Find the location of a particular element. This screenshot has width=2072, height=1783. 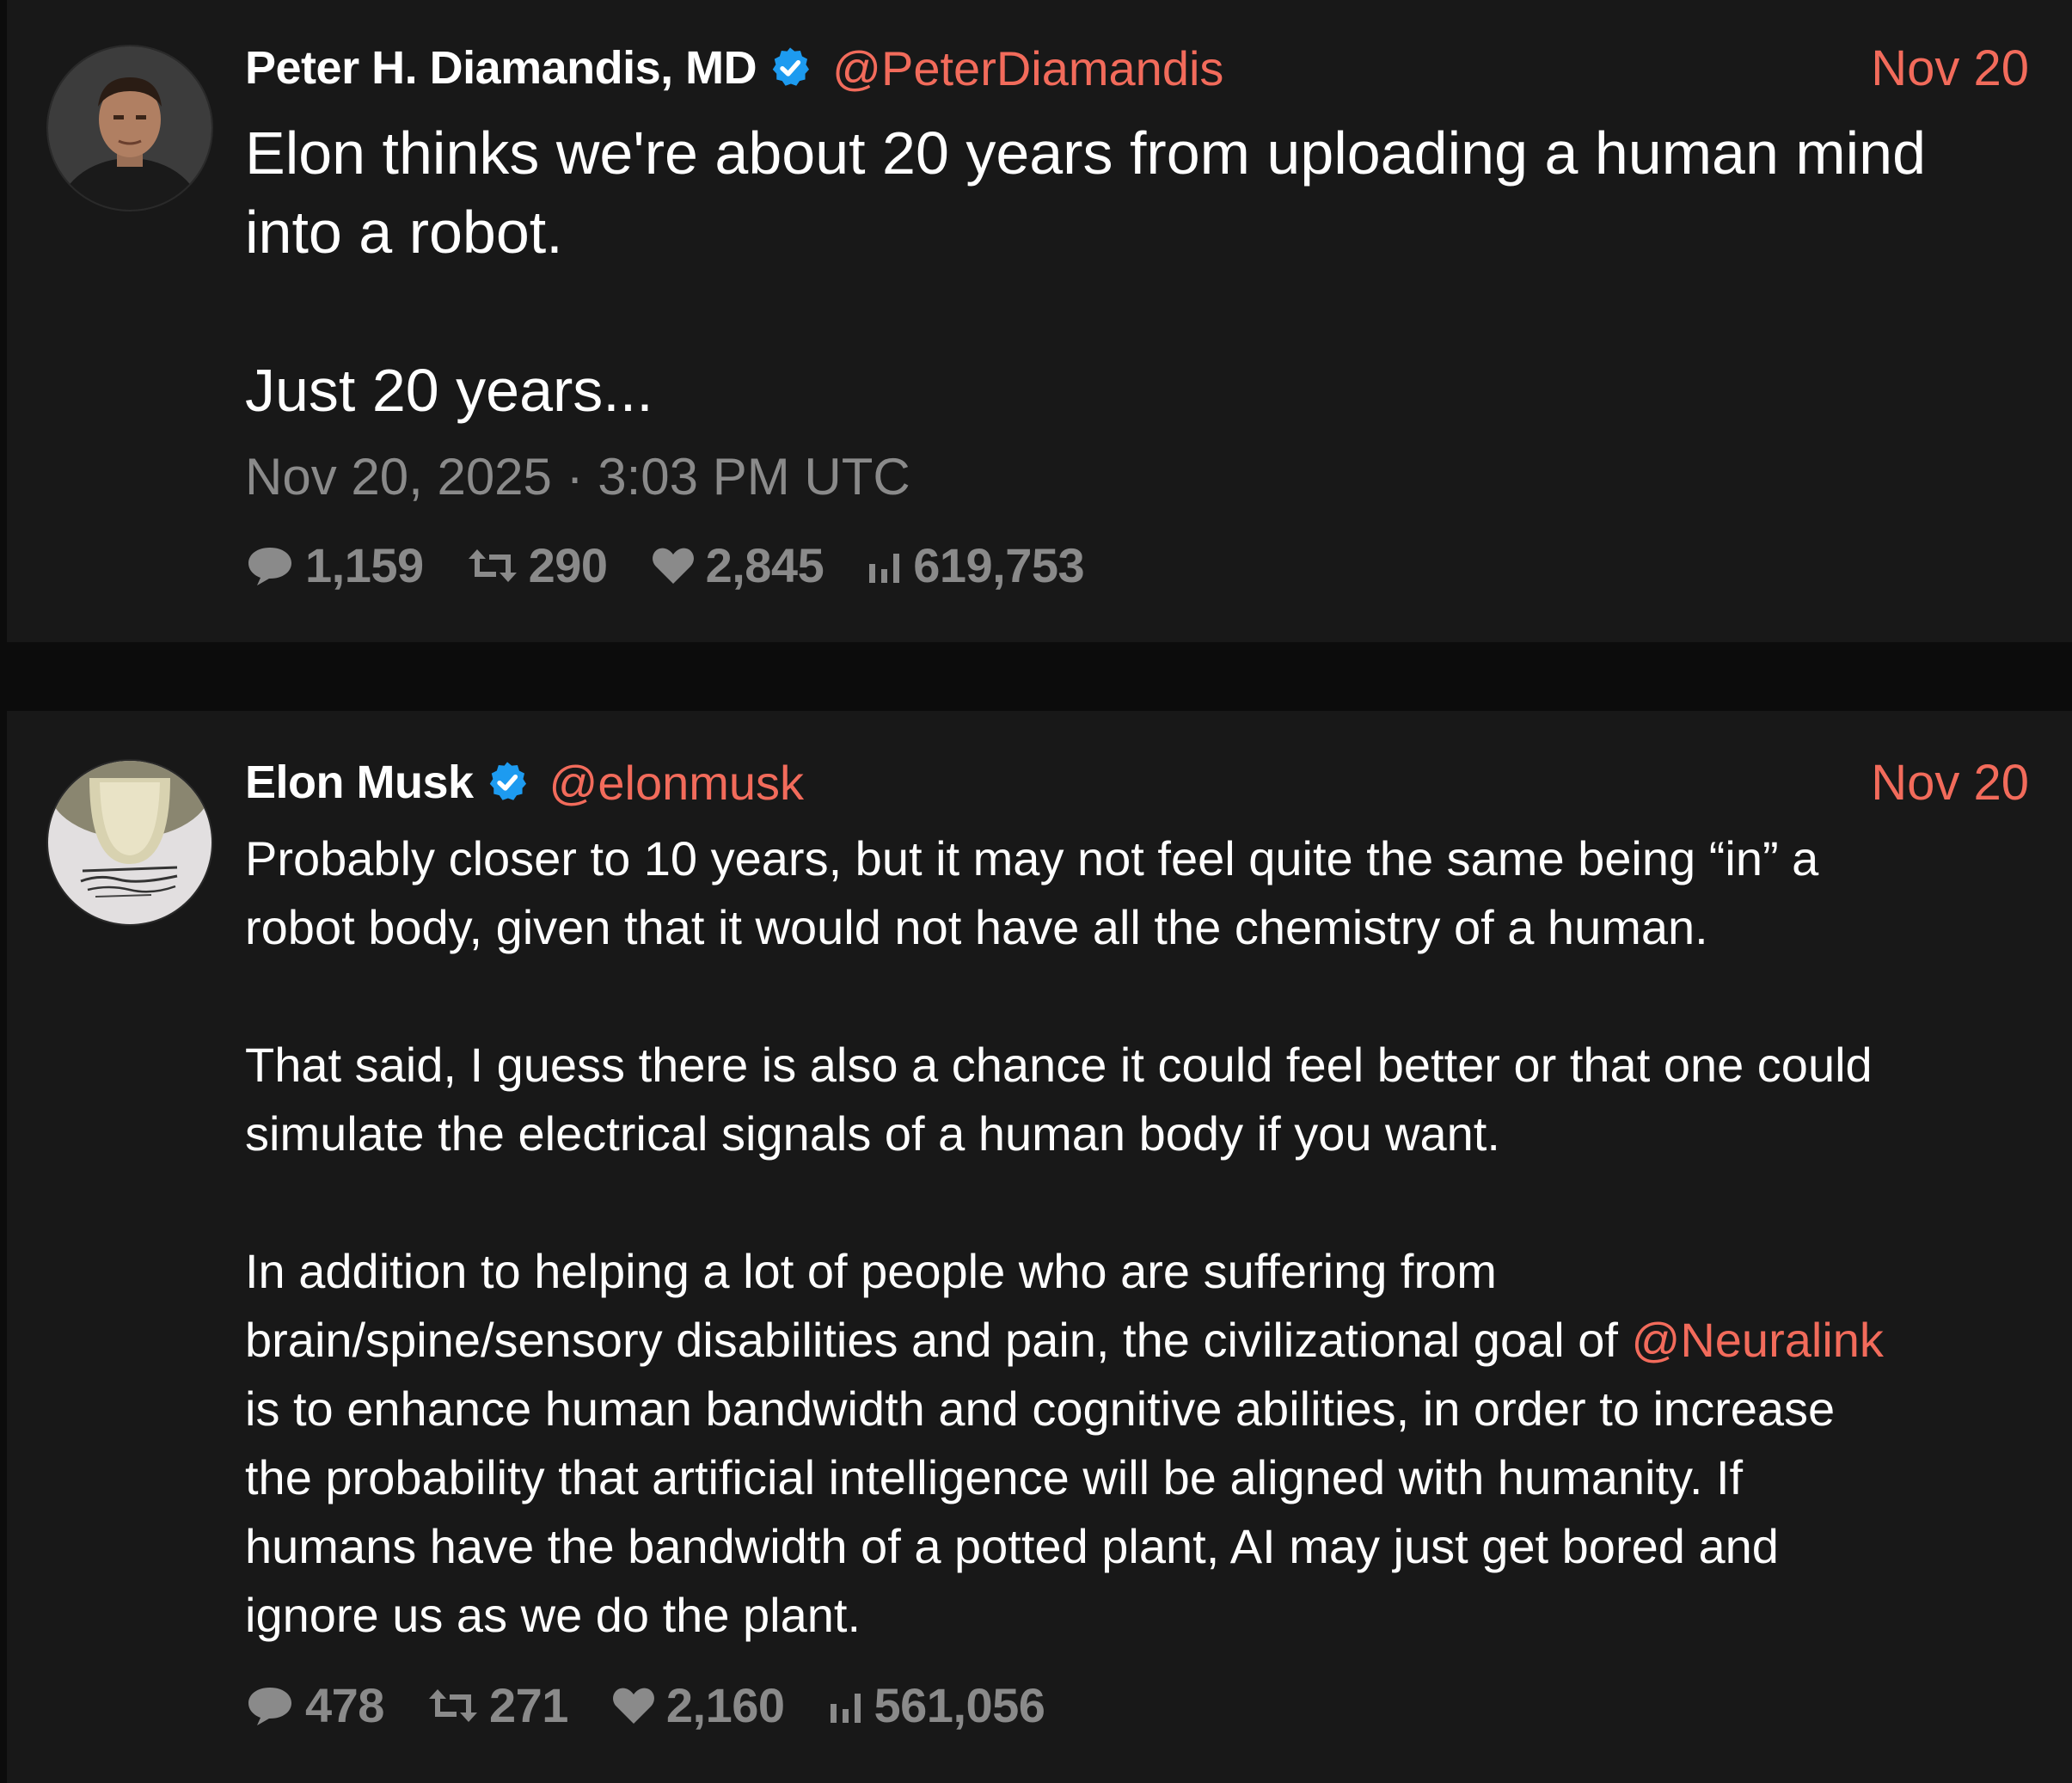

tweet-stats: 1,159 290 2,845 619,753 is located at coordinates (1137, 565).